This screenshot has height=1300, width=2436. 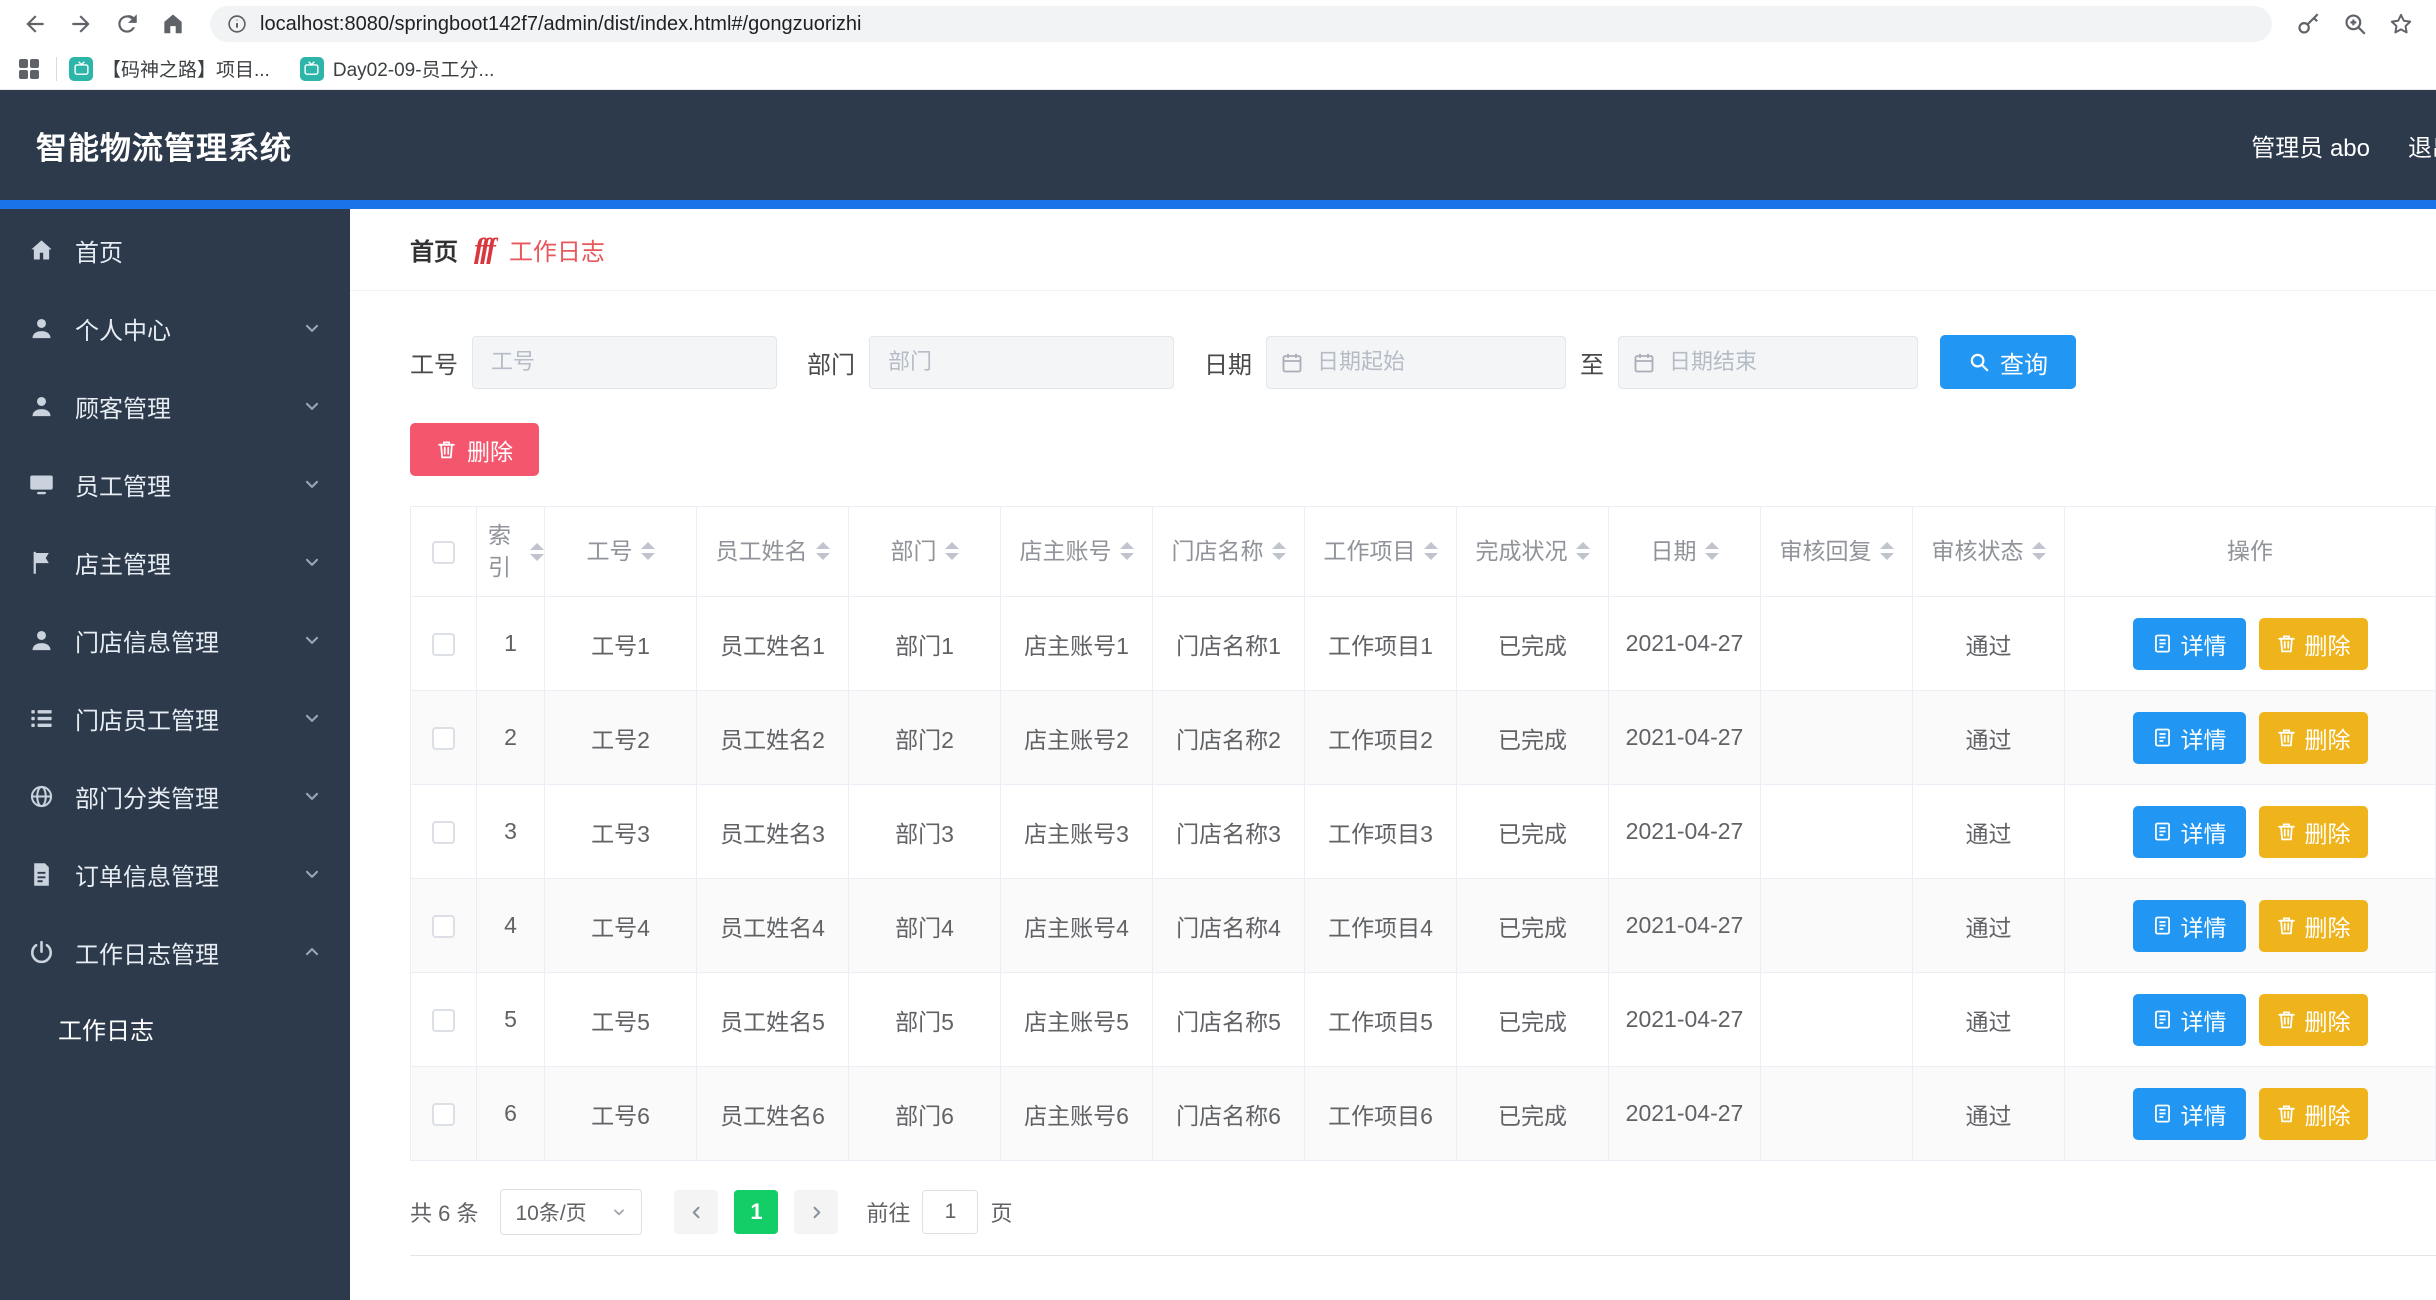 I want to click on info-icon, so click(x=237, y=24).